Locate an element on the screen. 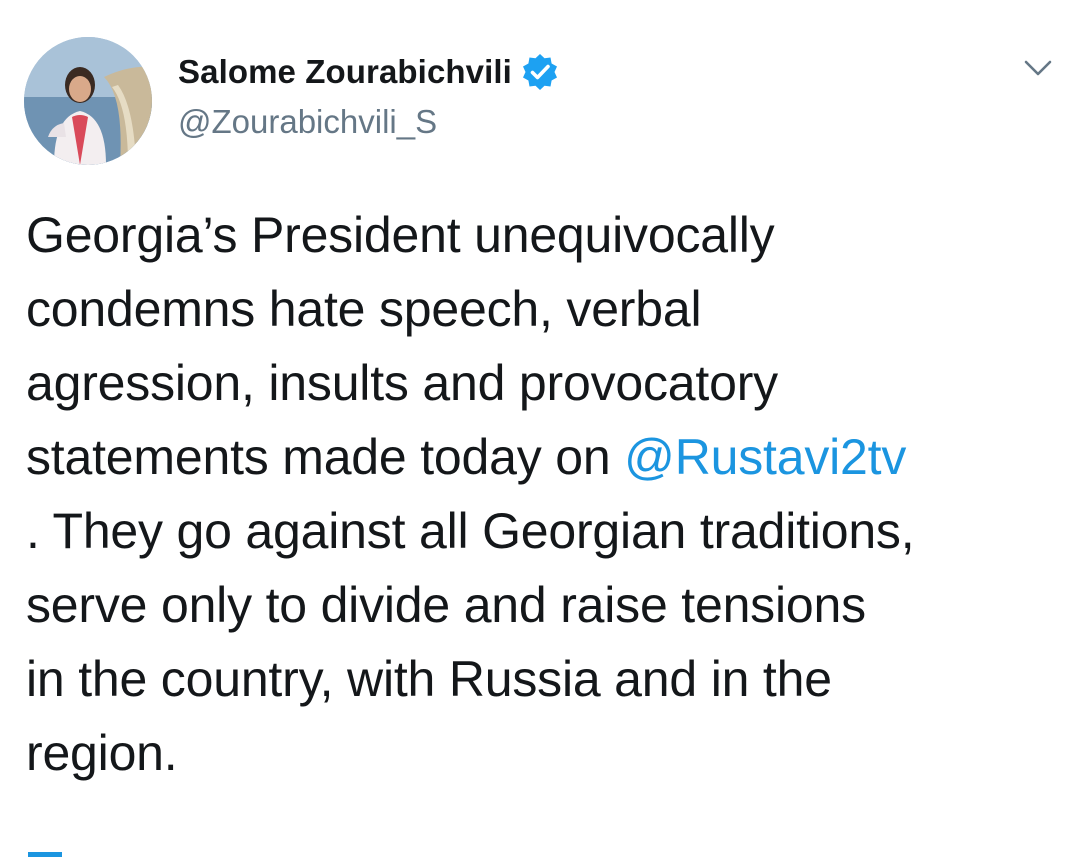 The image size is (1080, 857). tweet-text-line: agression, insults and provocatory is located at coordinates (402, 383).